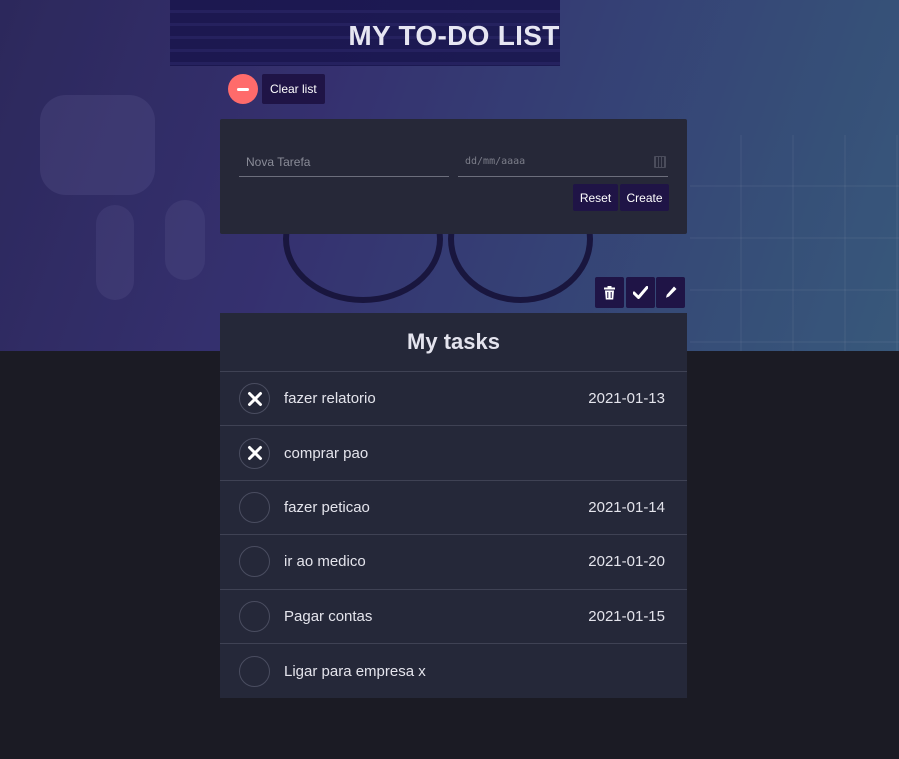 The width and height of the screenshot is (899, 759). I want to click on complete-button, so click(640, 292).